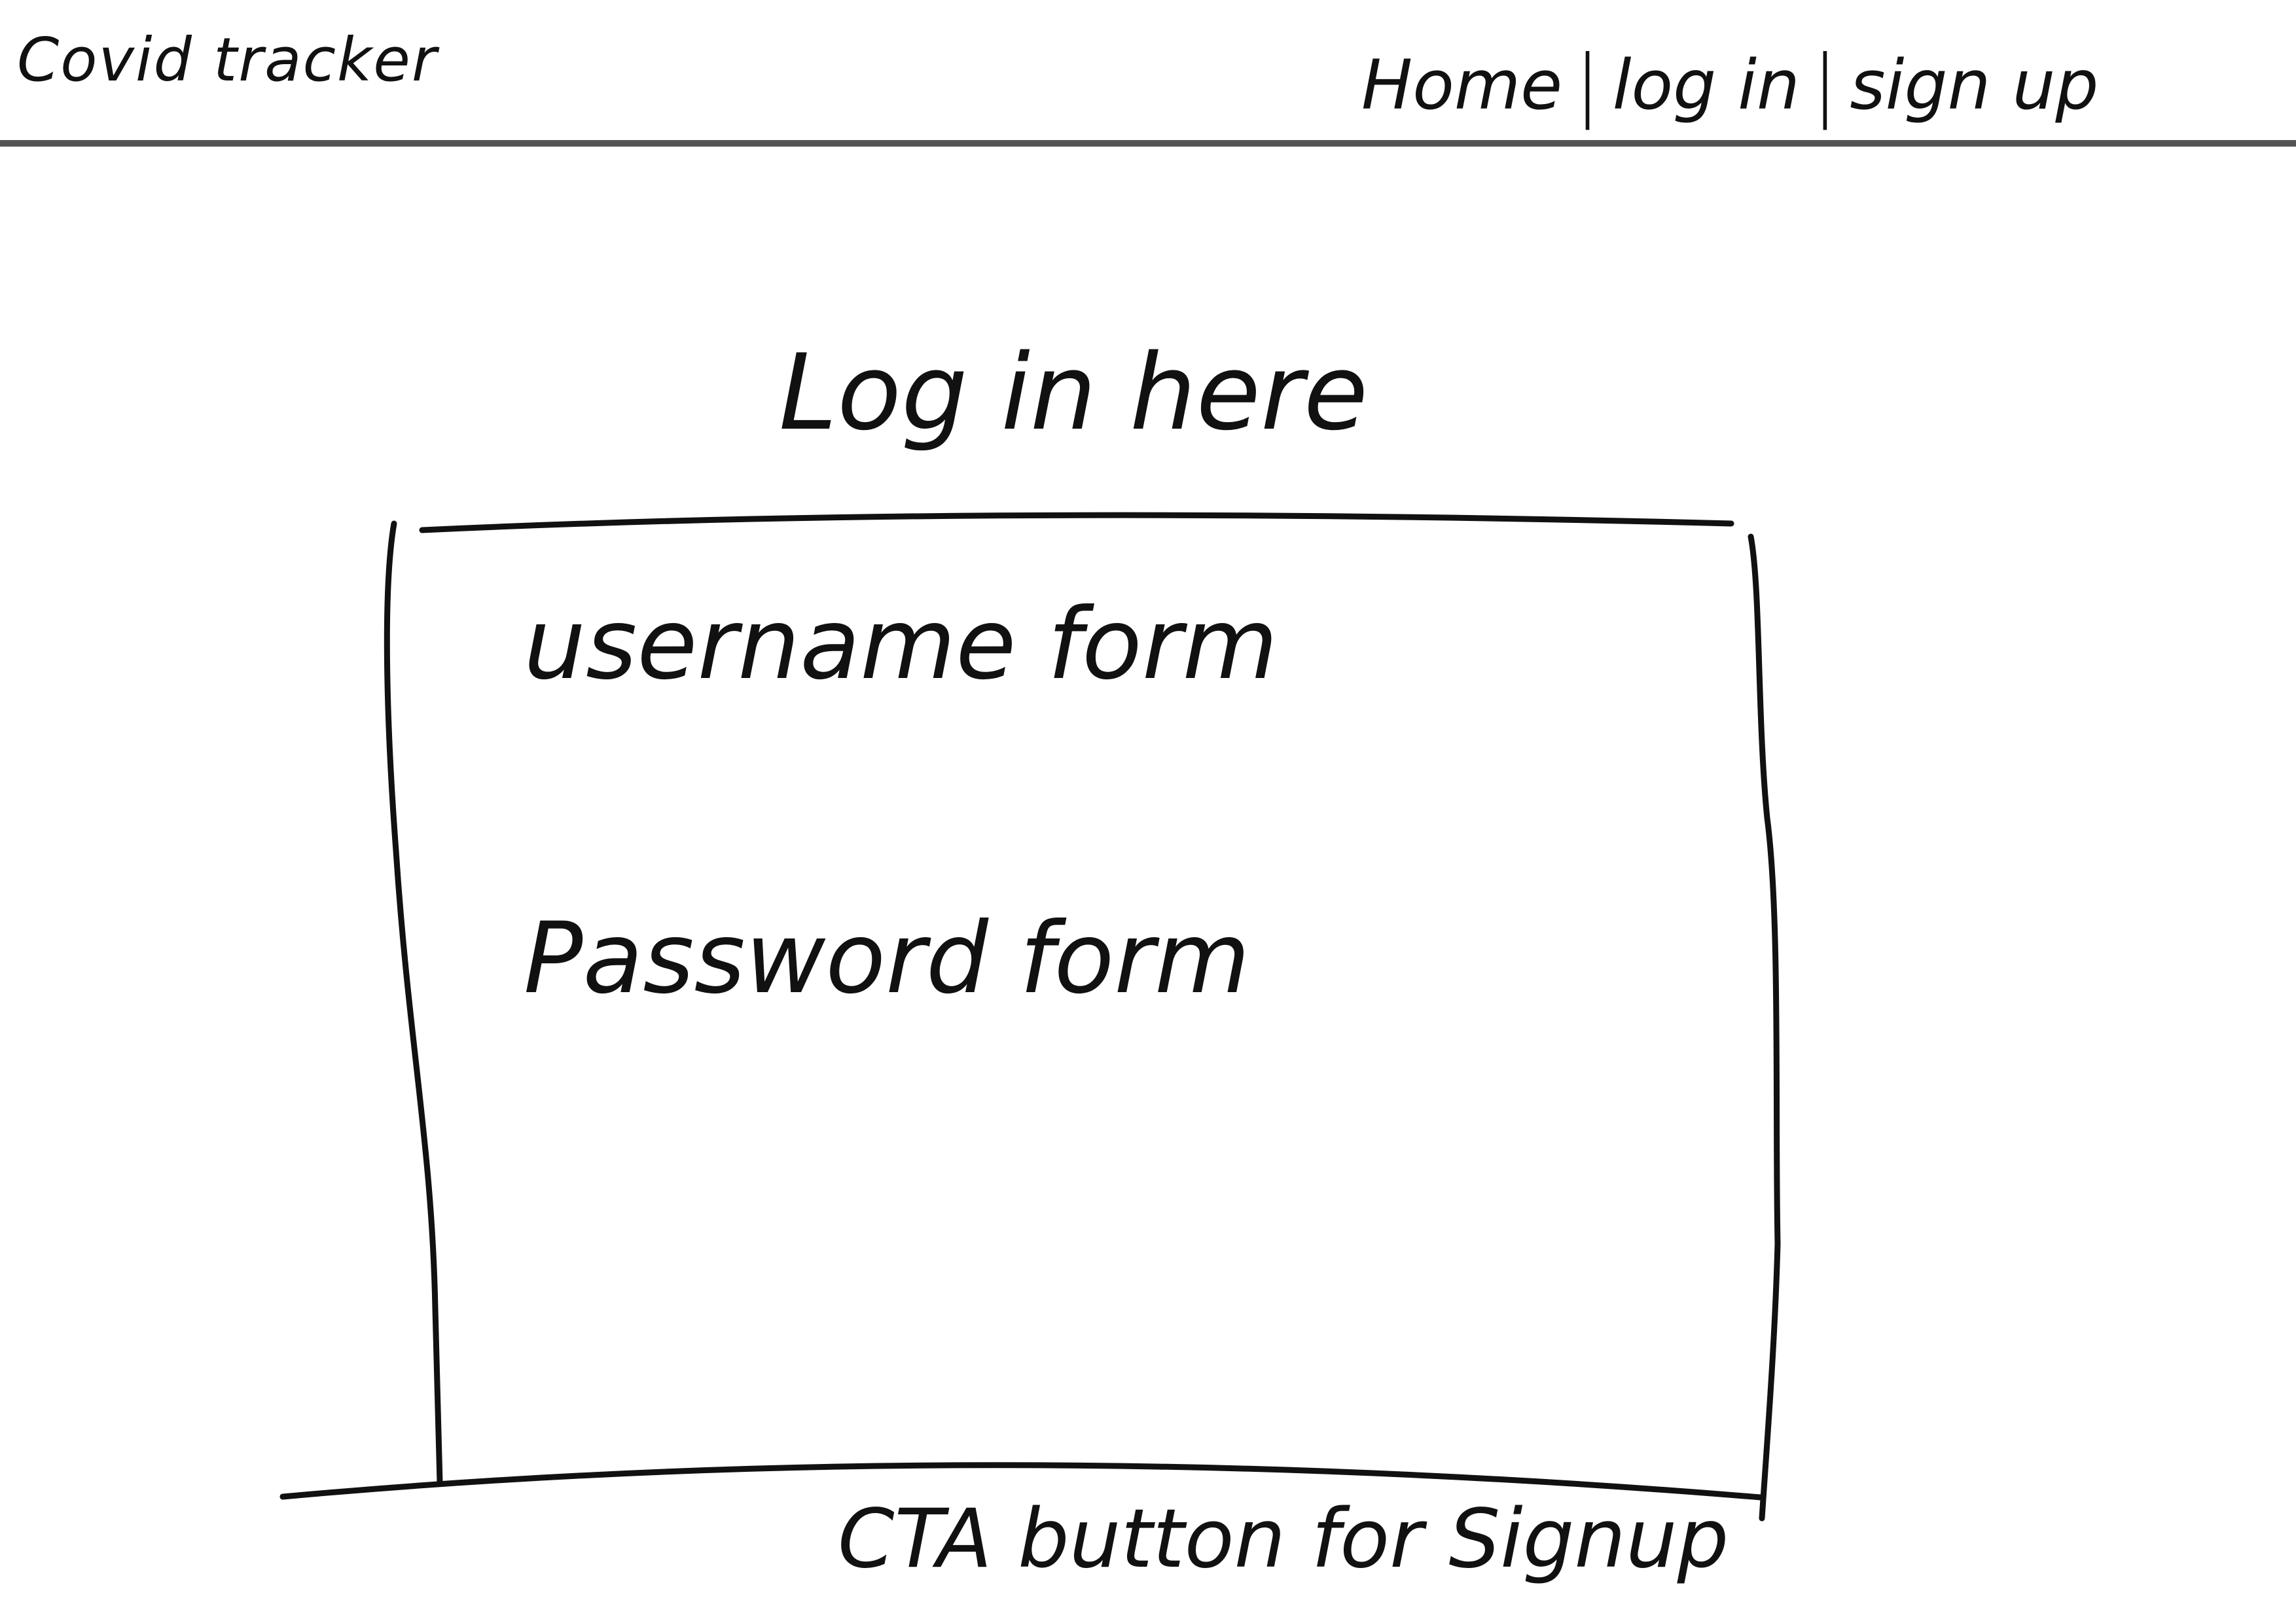 This screenshot has width=2296, height=1623. What do you see at coordinates (1283, 1539) in the screenshot?
I see `signup-cta-button: CTA button for Signup` at bounding box center [1283, 1539].